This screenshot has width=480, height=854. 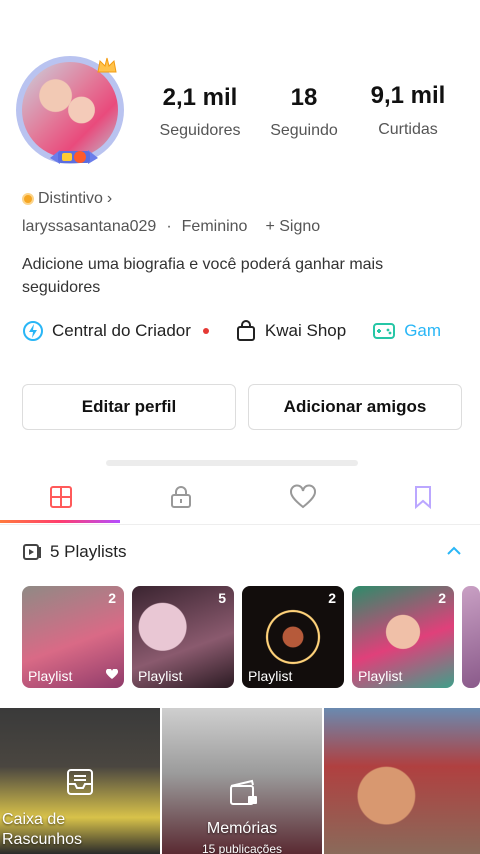 What do you see at coordinates (32, 552) in the screenshot?
I see `playlist-icon` at bounding box center [32, 552].